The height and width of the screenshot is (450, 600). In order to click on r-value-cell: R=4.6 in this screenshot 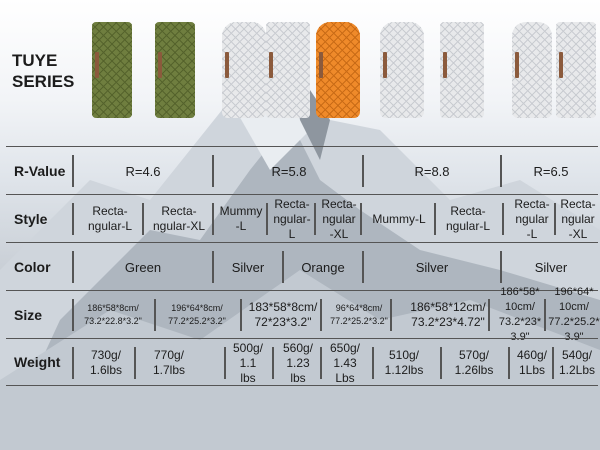, I will do `click(143, 171)`.